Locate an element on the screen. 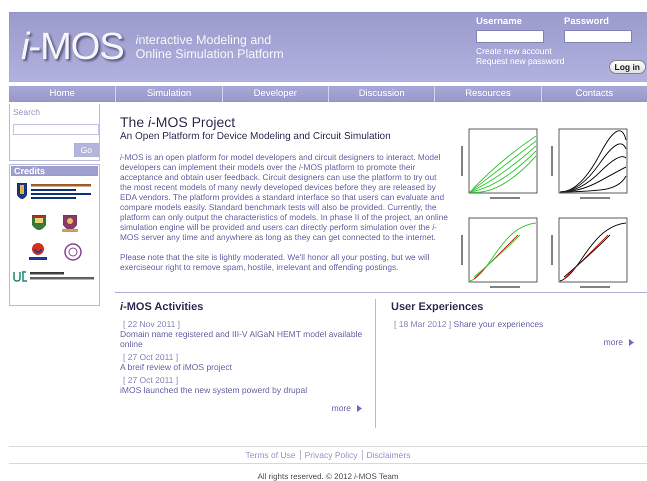  section-title: i-MOS Activities is located at coordinates (162, 307).